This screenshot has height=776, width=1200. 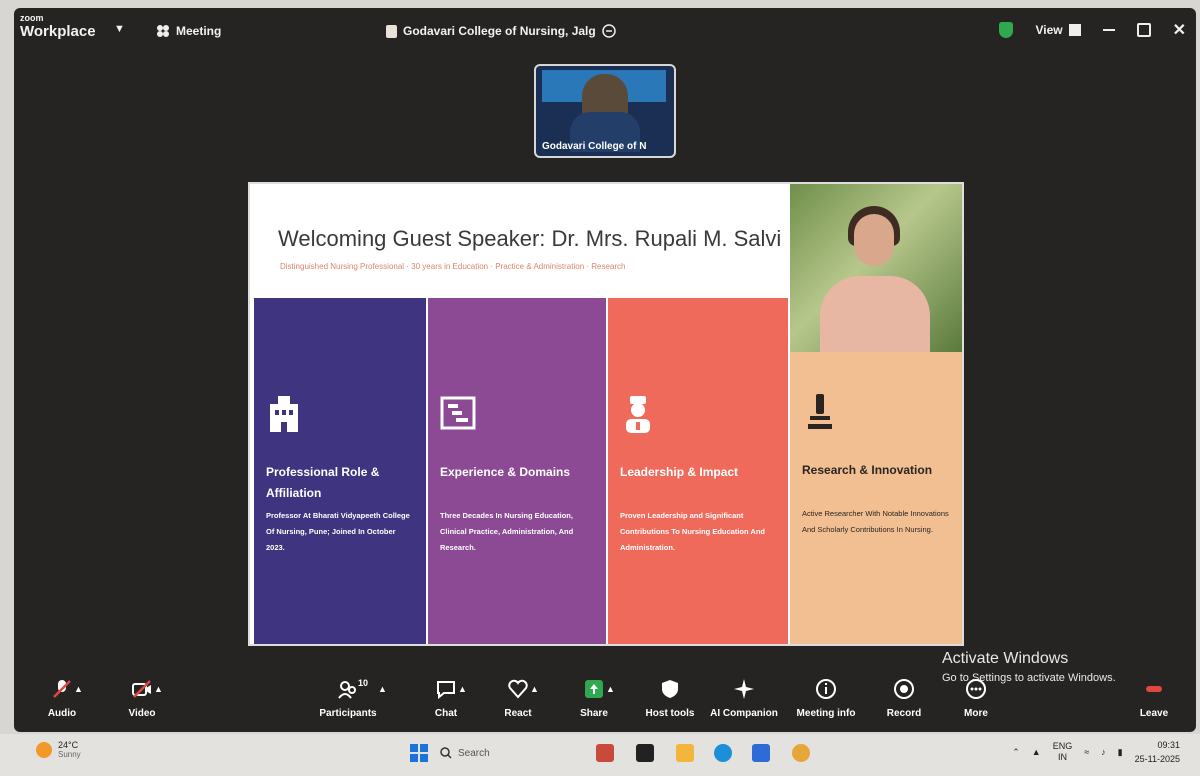 I want to click on calendar-app-icon, so click(x=605, y=753).